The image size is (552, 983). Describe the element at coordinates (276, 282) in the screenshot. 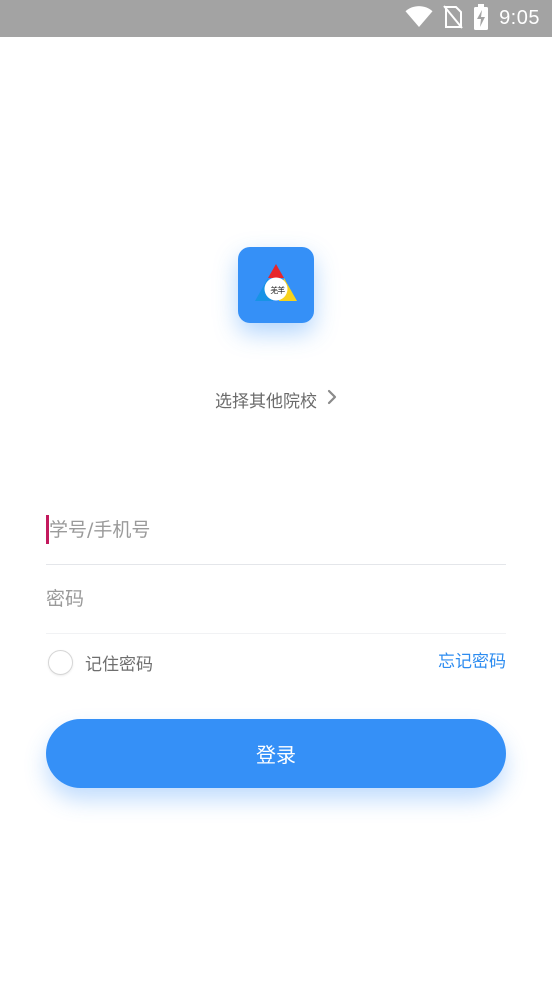

I see `school-logo-icon: 羌 羊` at that location.